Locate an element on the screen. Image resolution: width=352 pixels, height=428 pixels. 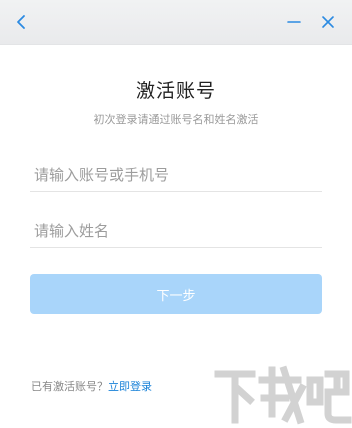
login-now-link: 立即登录 is located at coordinates (130, 386).